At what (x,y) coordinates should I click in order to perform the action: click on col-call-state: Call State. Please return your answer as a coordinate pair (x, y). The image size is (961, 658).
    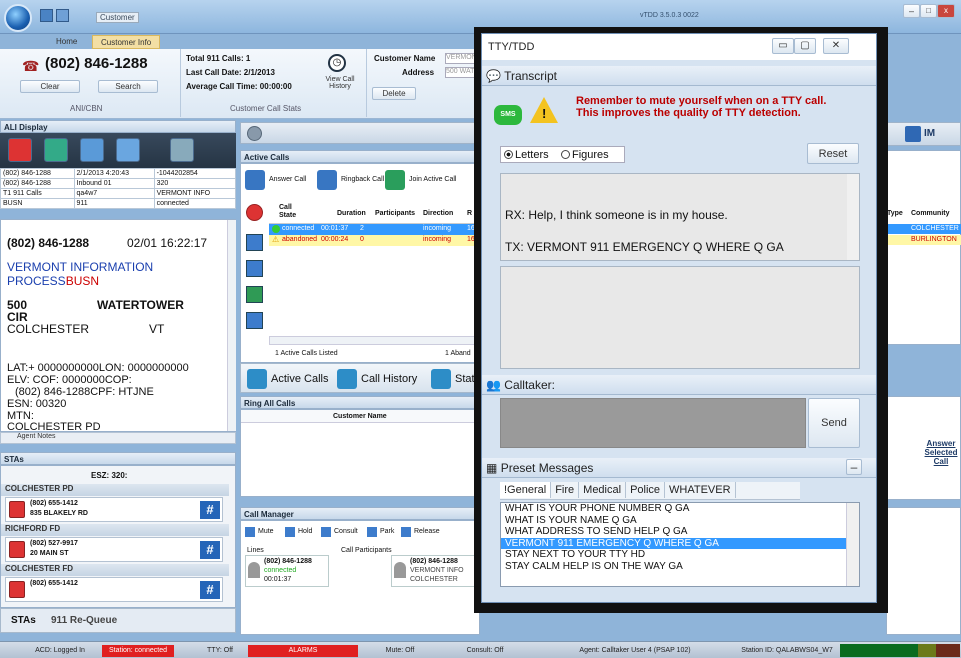
    Looking at the image, I should click on (293, 212).